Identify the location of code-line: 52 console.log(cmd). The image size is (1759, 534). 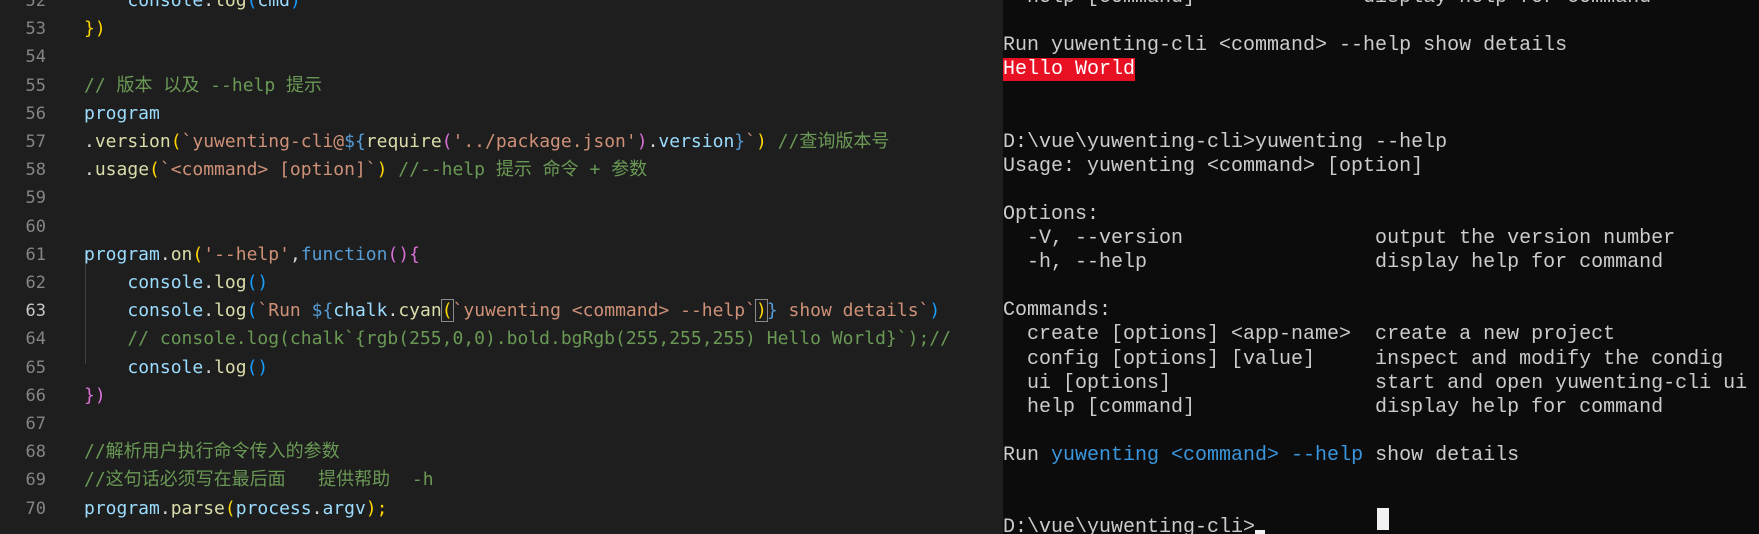
(501, 7).